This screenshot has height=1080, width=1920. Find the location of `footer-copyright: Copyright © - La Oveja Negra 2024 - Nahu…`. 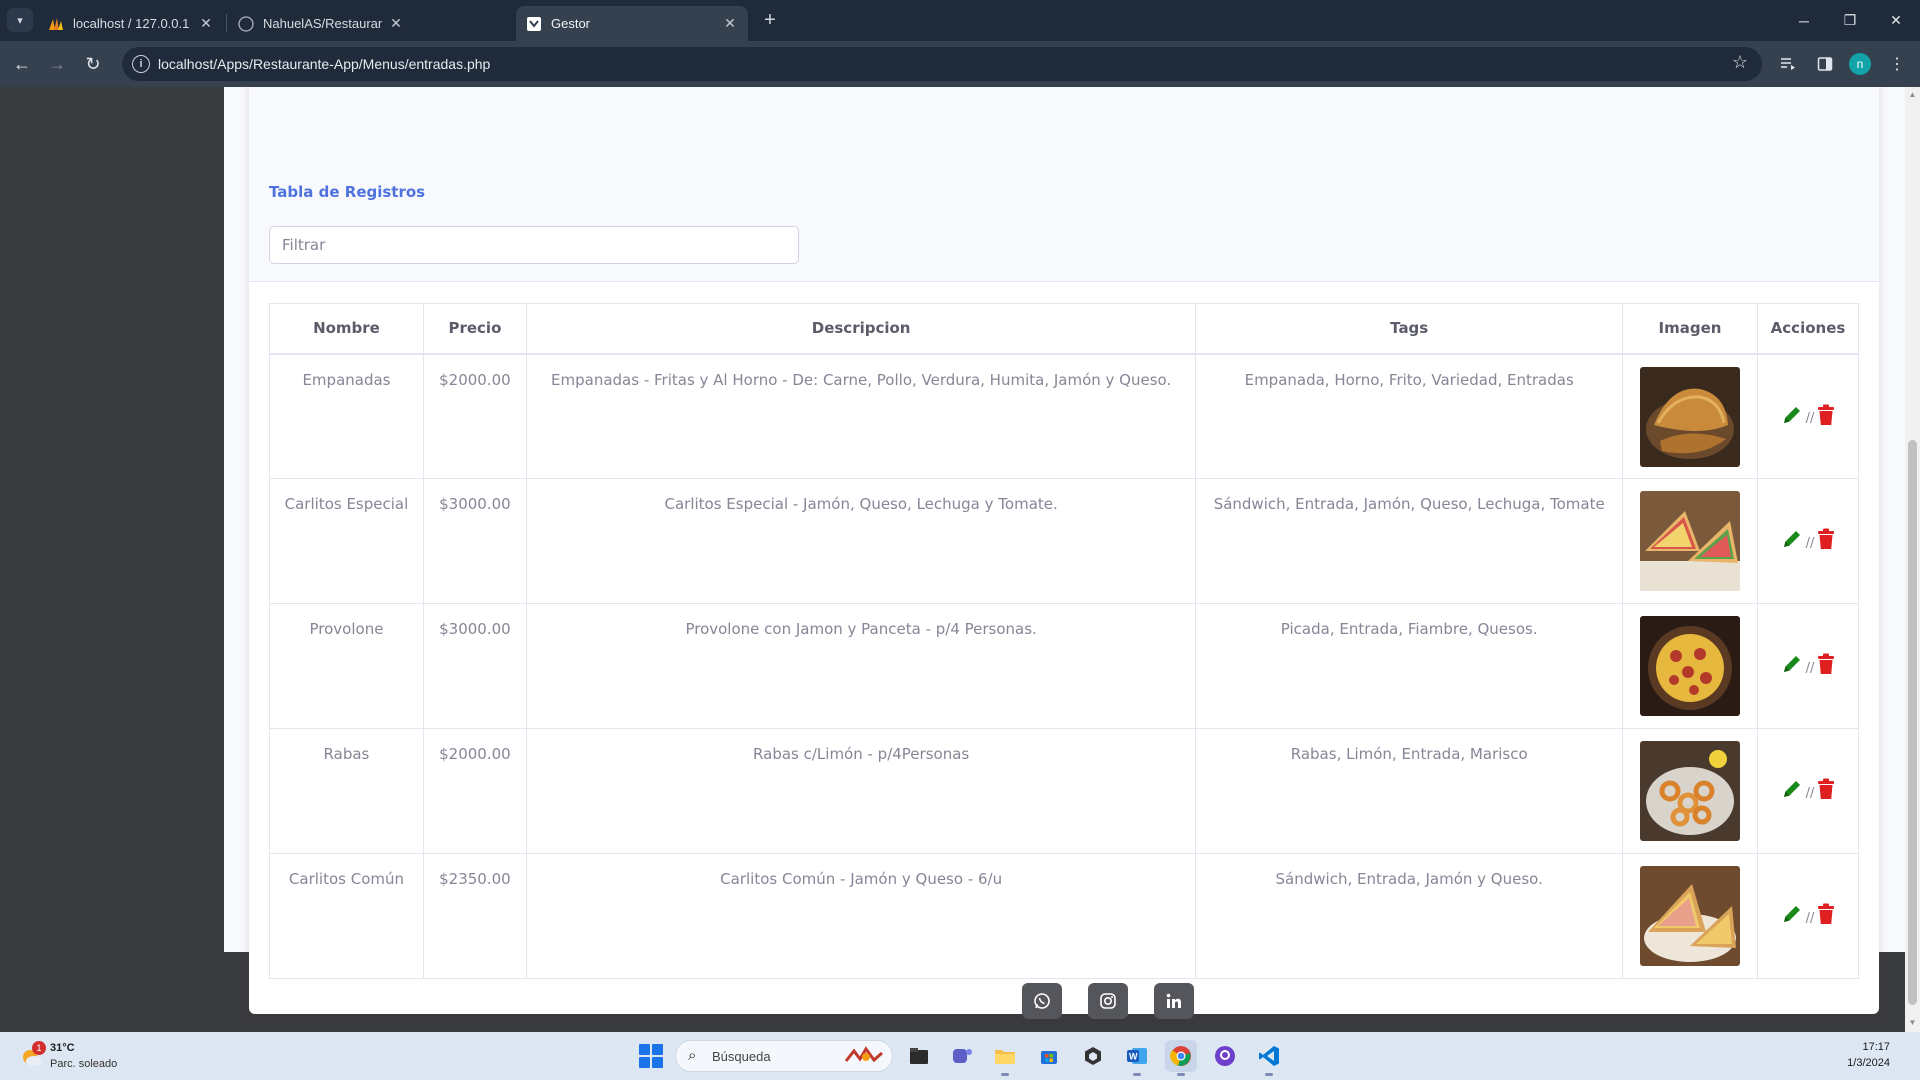

footer-copyright: Copyright © - La Oveja Negra 2024 - Nahu… is located at coordinates (865, 1001).